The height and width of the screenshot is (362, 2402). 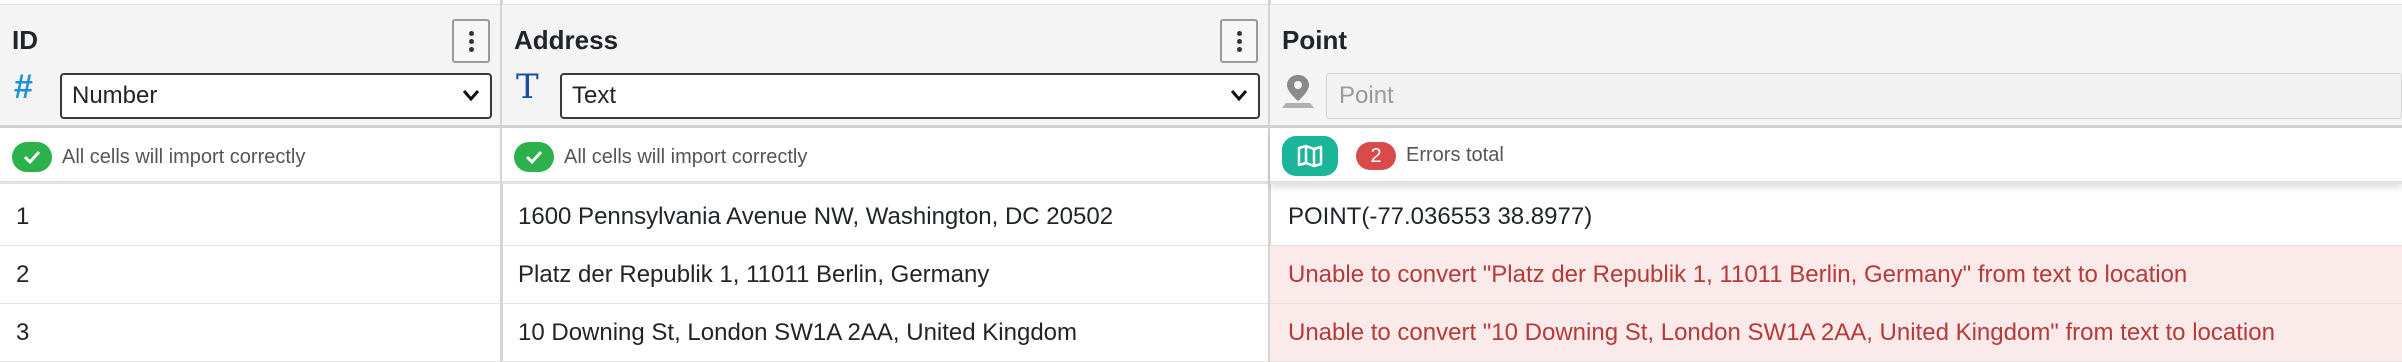 What do you see at coordinates (566, 40) in the screenshot?
I see `column-title: Address` at bounding box center [566, 40].